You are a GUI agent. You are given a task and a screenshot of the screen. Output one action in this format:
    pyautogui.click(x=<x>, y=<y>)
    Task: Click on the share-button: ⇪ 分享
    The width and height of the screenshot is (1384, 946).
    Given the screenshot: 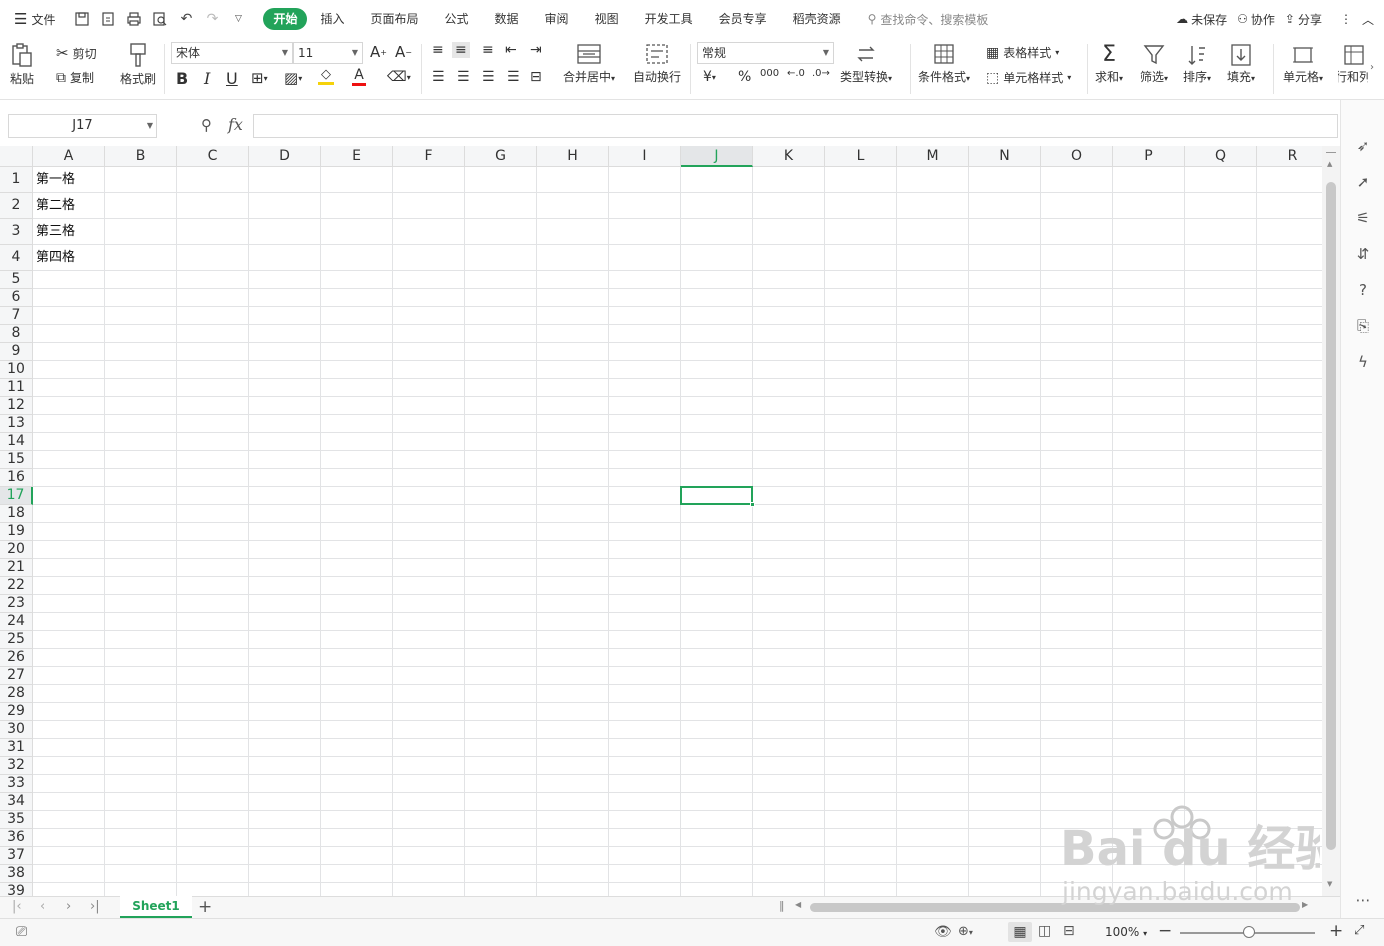 What is the action you would take?
    pyautogui.click(x=1303, y=19)
    